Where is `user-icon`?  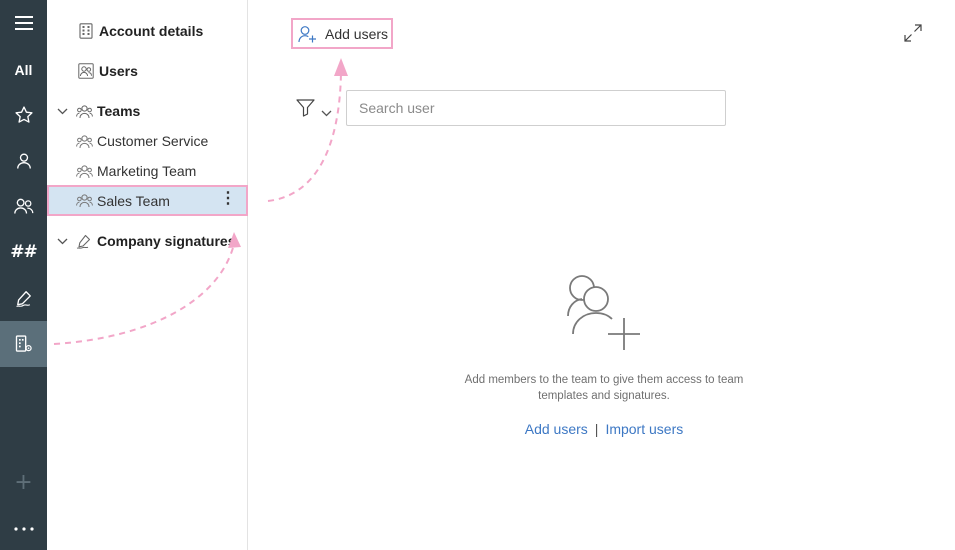 user-icon is located at coordinates (23, 161).